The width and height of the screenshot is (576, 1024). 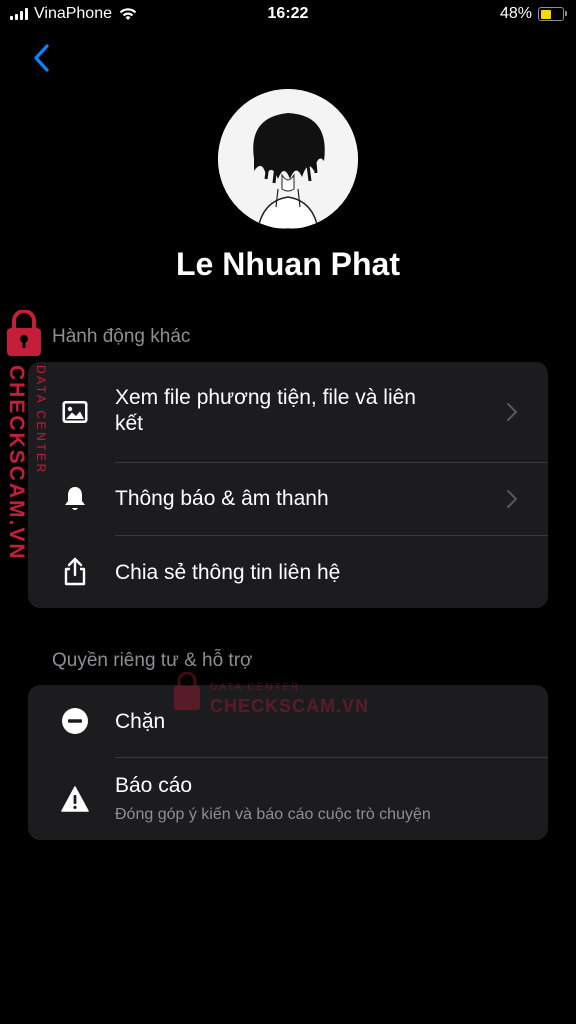 I want to click on block-icon, so click(x=75, y=721).